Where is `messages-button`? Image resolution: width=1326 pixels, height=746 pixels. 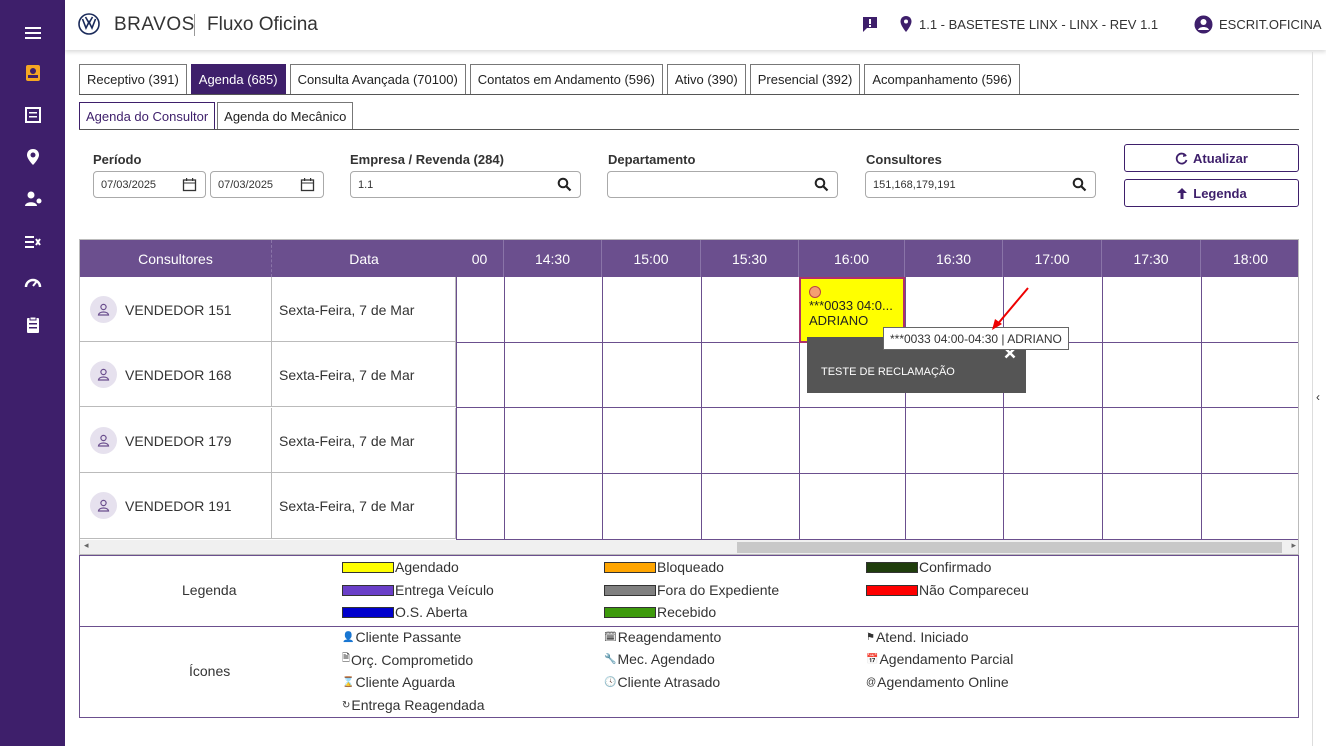 messages-button is located at coordinates (870, 24).